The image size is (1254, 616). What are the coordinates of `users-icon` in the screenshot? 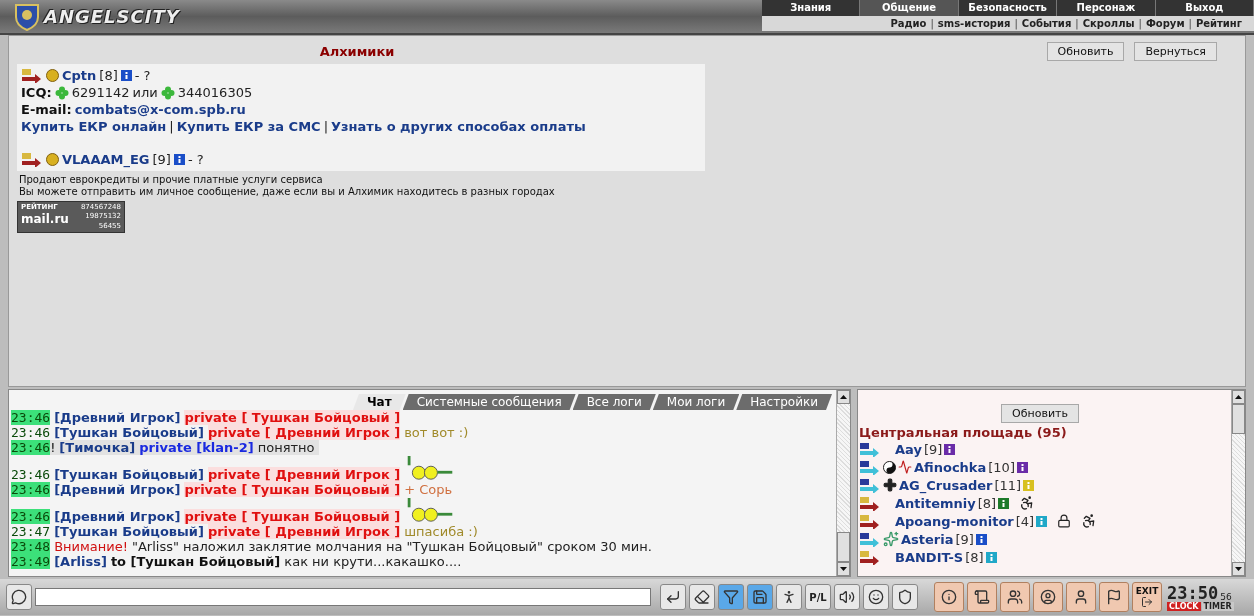 It's located at (1015, 597).